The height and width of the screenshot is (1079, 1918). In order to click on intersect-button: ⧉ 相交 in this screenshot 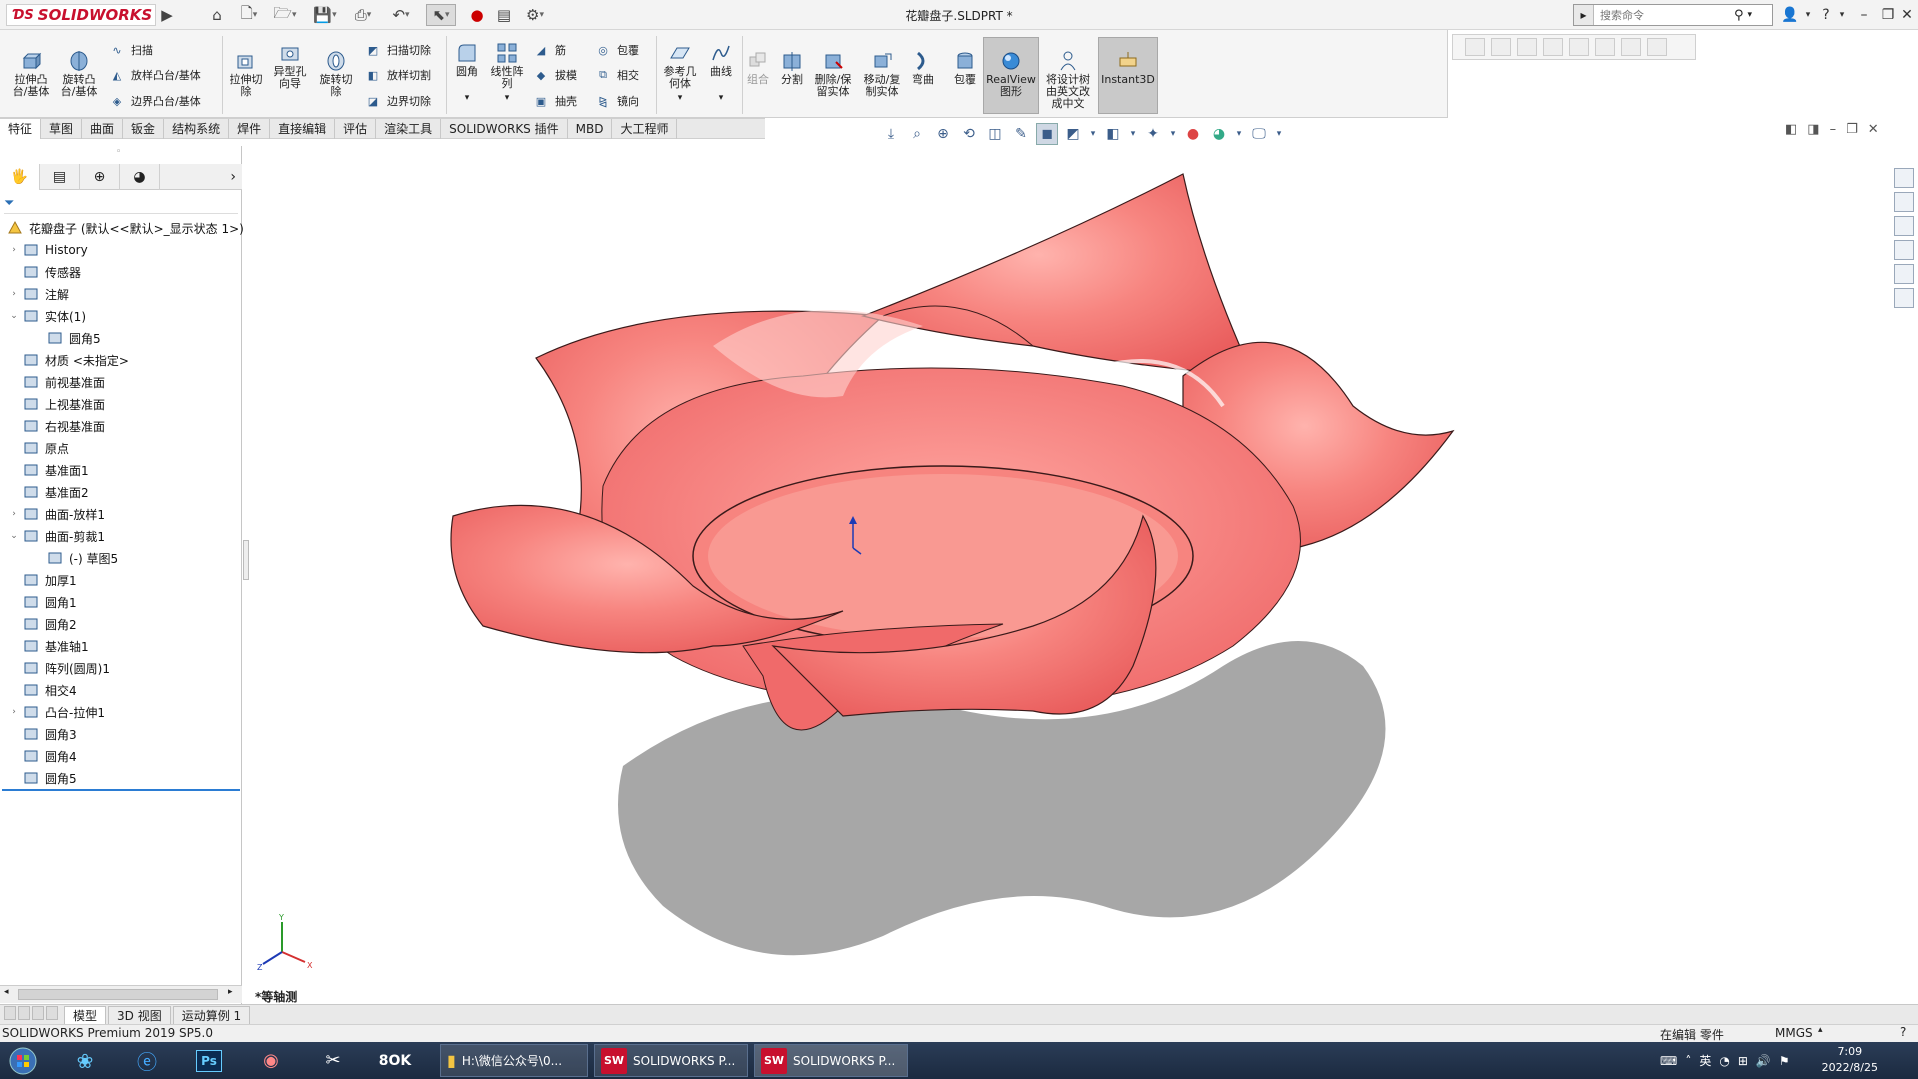, I will do `click(616, 75)`.